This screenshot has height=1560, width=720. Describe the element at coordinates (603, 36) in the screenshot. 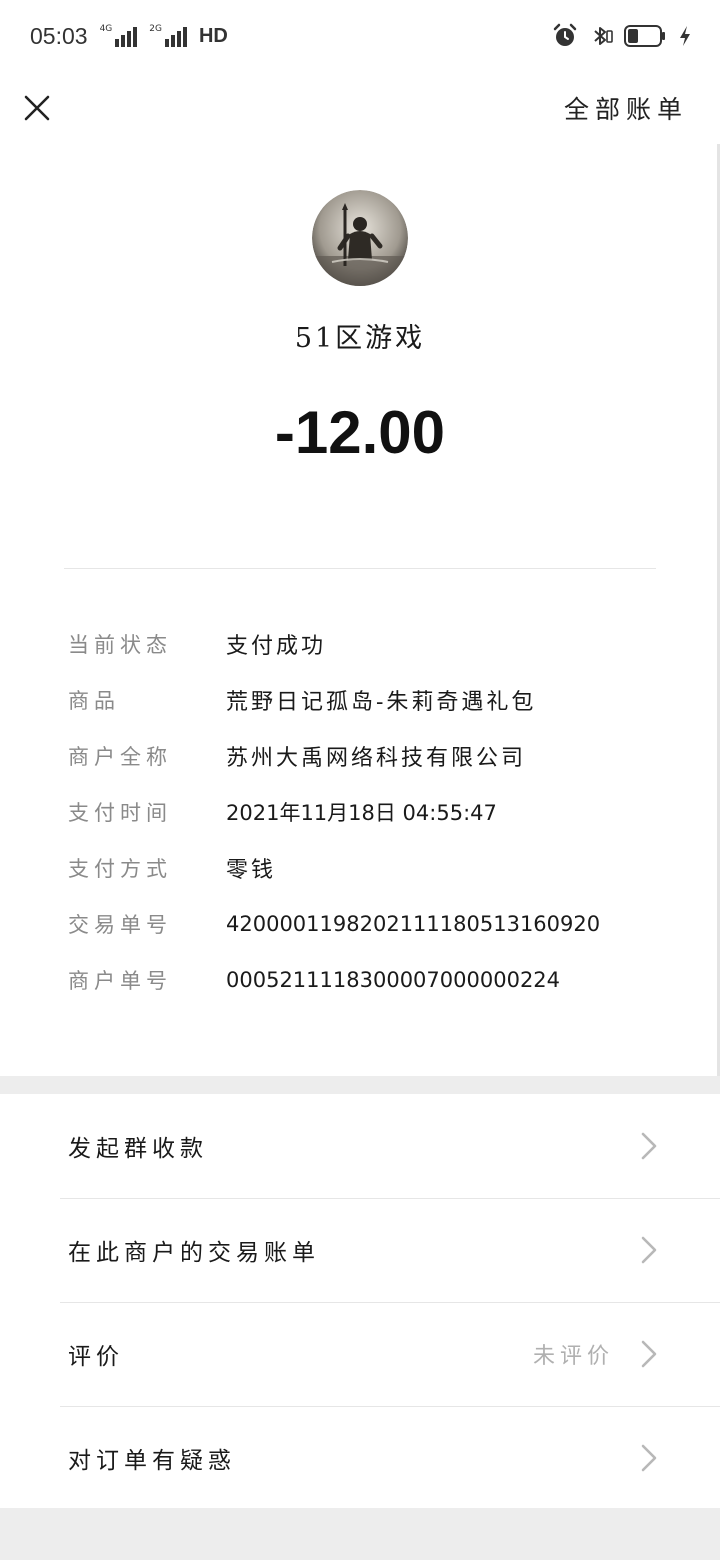

I see `bluetooth-icon` at that location.